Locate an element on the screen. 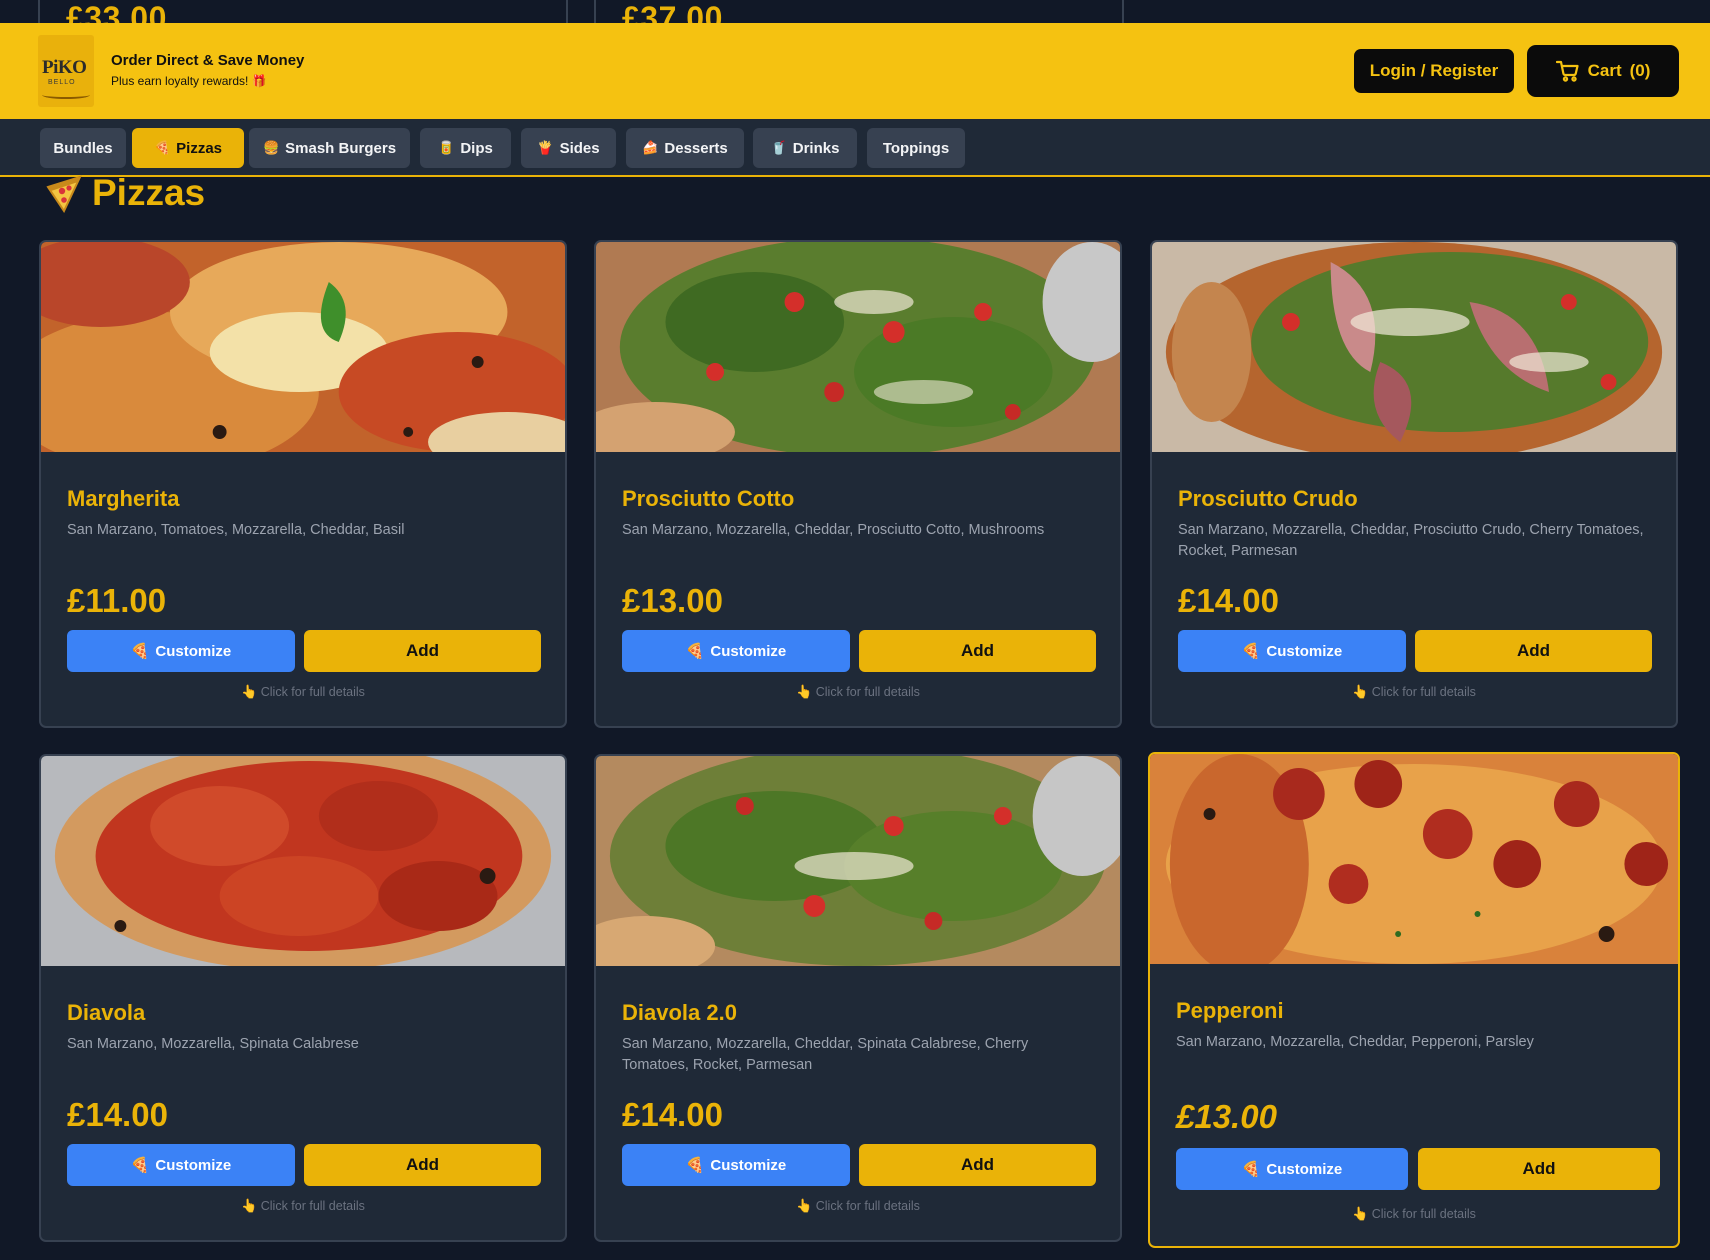 This screenshot has width=1710, height=1260. category-tab-pizzas: 🍕 Pizzas is located at coordinates (188, 148).